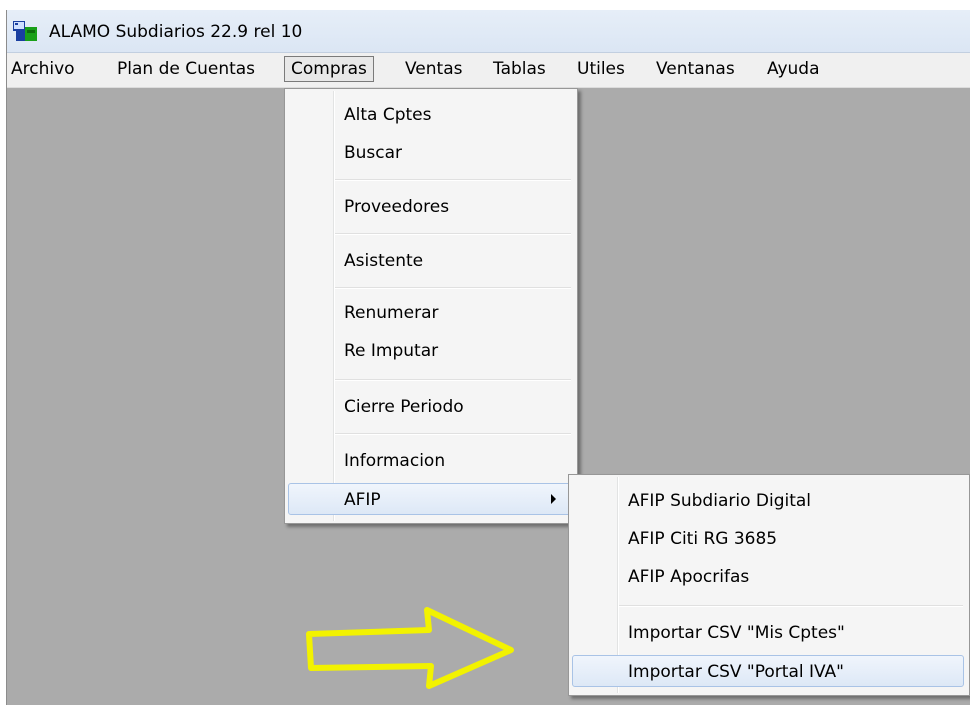  I want to click on yellow-outline-arrow-icon, so click(410, 648).